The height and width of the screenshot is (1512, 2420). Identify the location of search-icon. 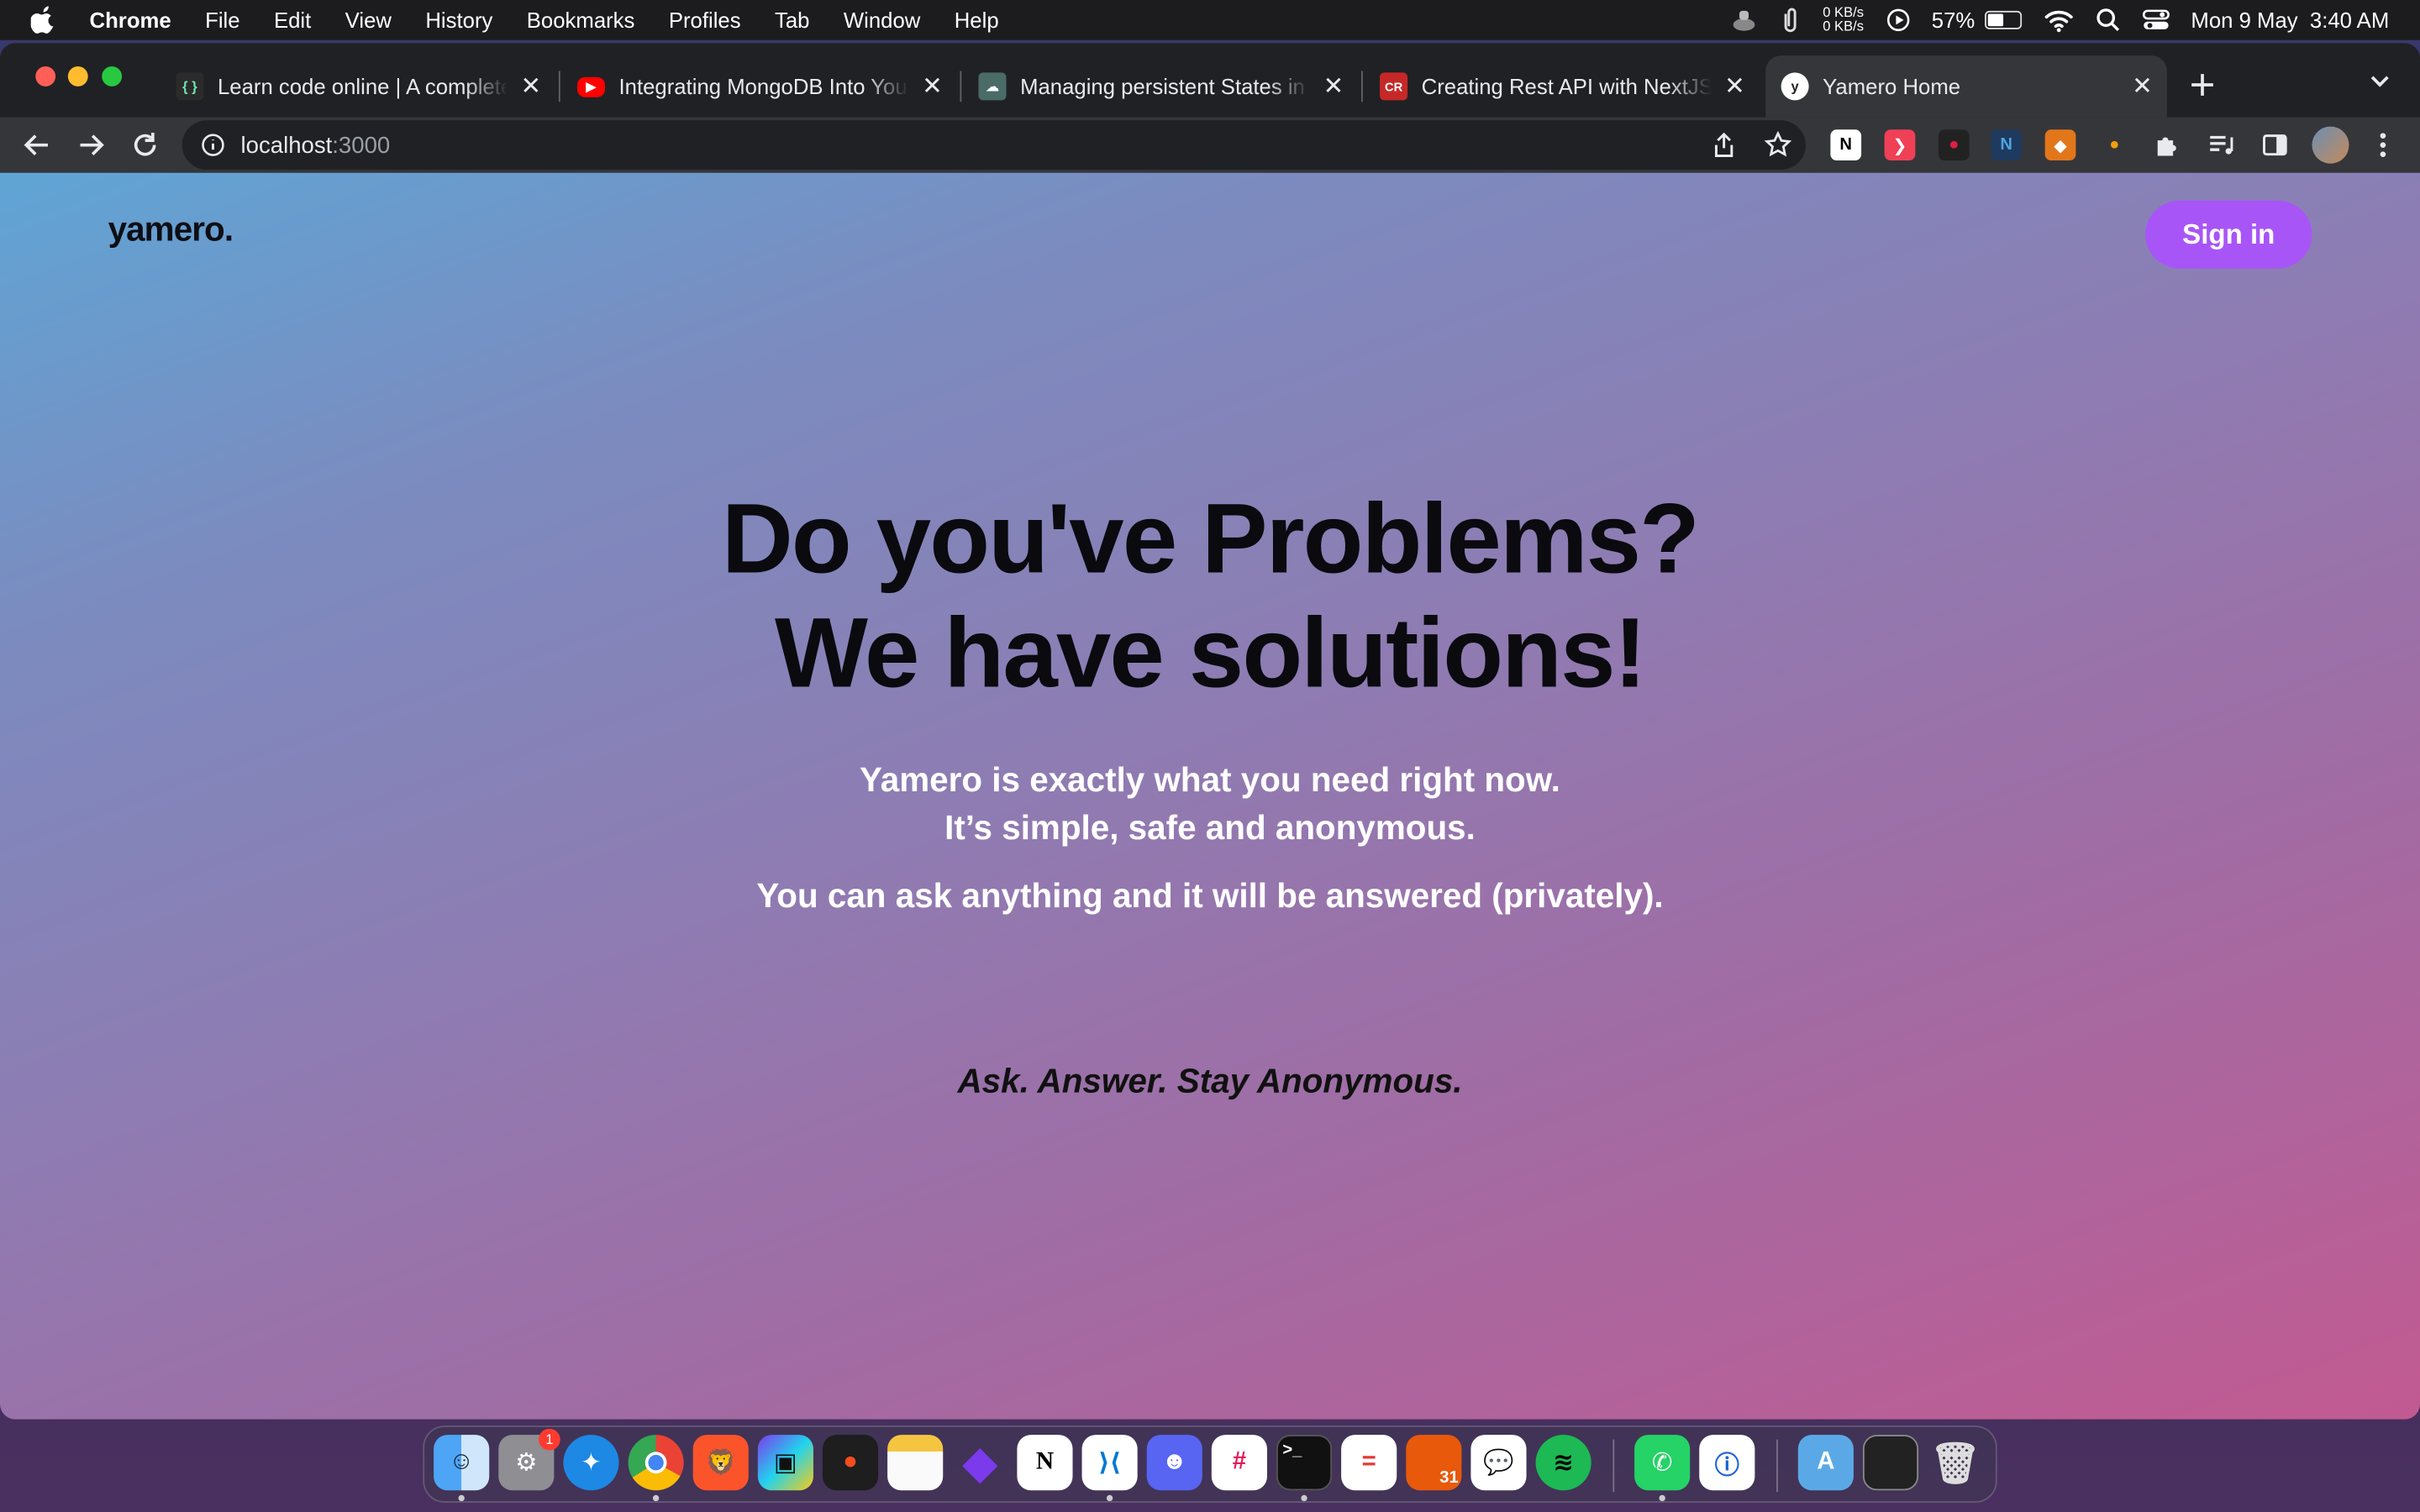
(2108, 20).